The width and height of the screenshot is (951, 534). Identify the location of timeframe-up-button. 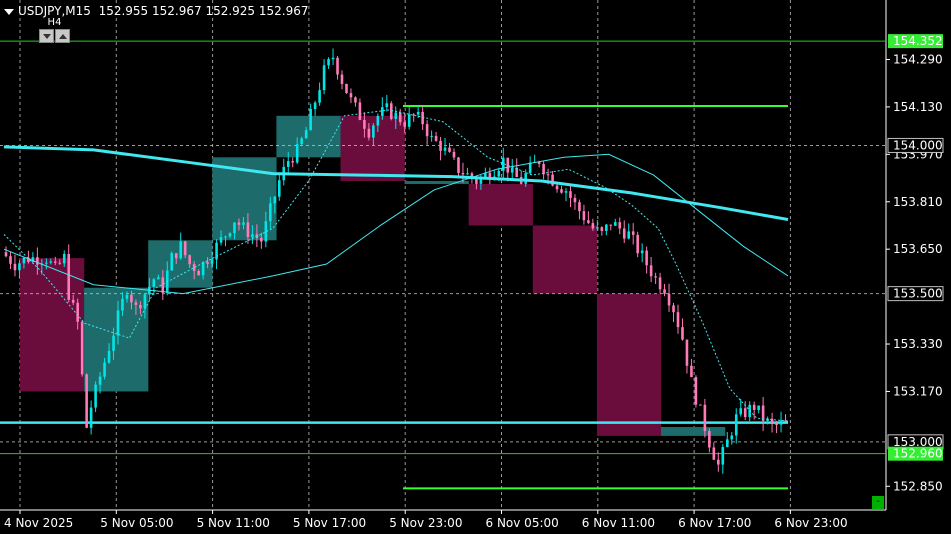
(62, 36).